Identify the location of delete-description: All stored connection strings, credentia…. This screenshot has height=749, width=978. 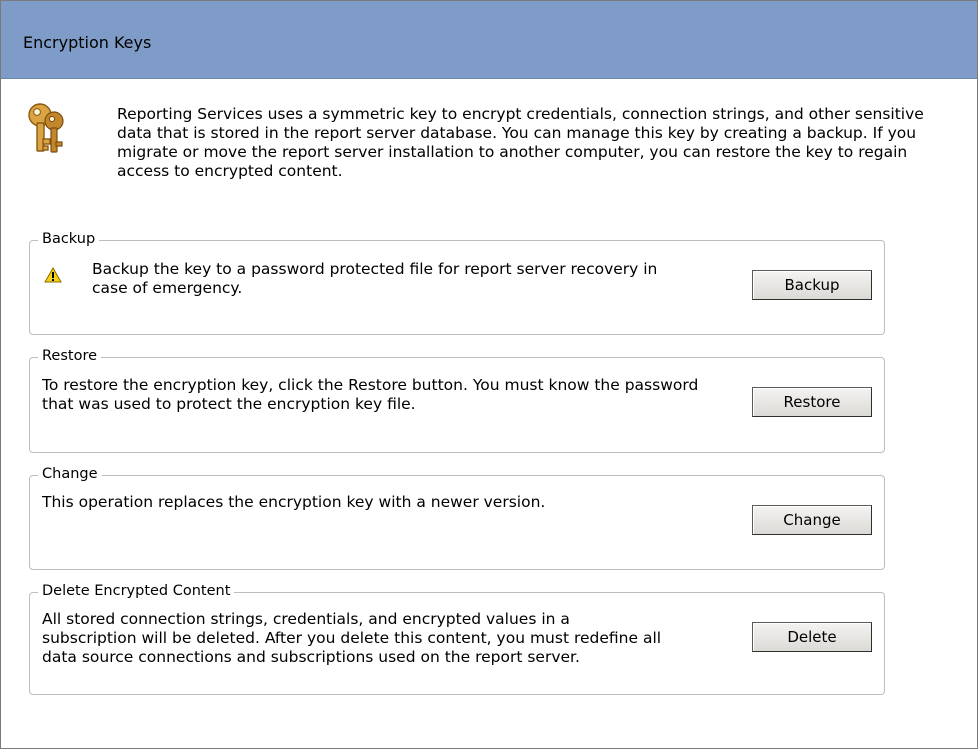
(352, 638).